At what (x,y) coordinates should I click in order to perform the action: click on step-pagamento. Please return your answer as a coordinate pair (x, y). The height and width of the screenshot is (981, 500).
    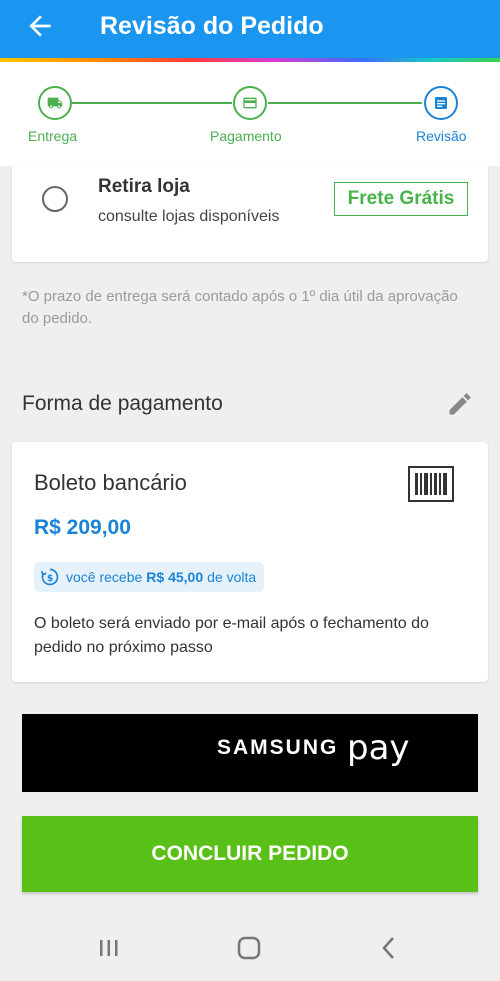
    Looking at the image, I should click on (250, 103).